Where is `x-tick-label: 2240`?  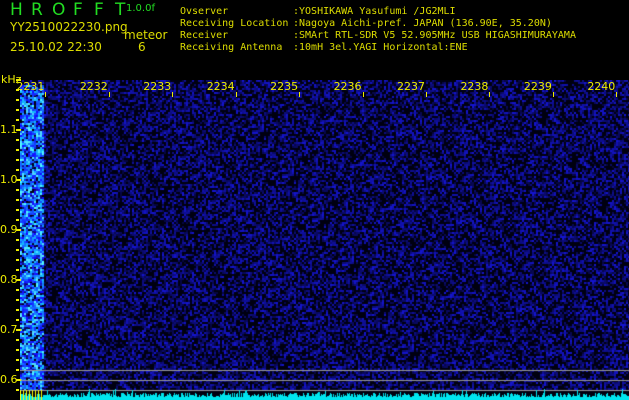 x-tick-label: 2240 is located at coordinates (601, 86).